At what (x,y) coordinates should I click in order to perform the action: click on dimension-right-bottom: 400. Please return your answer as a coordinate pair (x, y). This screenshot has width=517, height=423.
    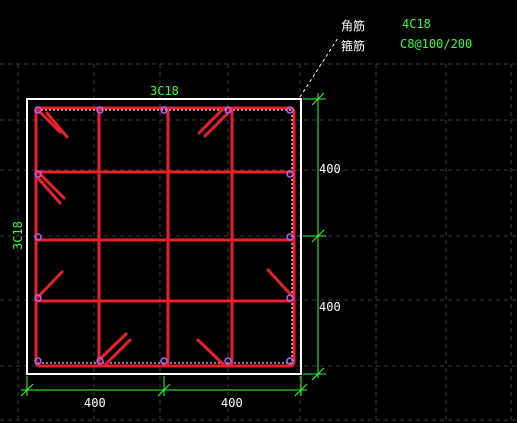
    Looking at the image, I should click on (330, 307).